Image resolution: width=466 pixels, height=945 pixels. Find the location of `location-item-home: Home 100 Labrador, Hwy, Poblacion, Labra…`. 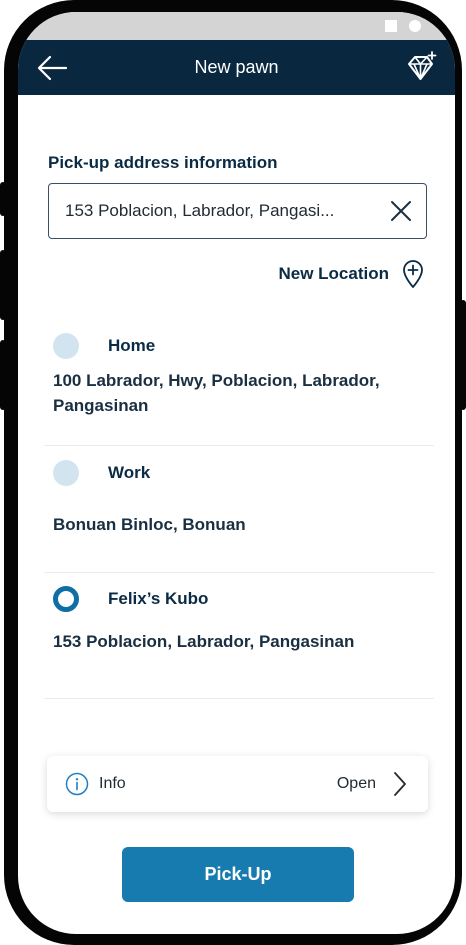

location-item-home: Home 100 Labrador, Hwy, Poblacion, Labra… is located at coordinates (239, 383).